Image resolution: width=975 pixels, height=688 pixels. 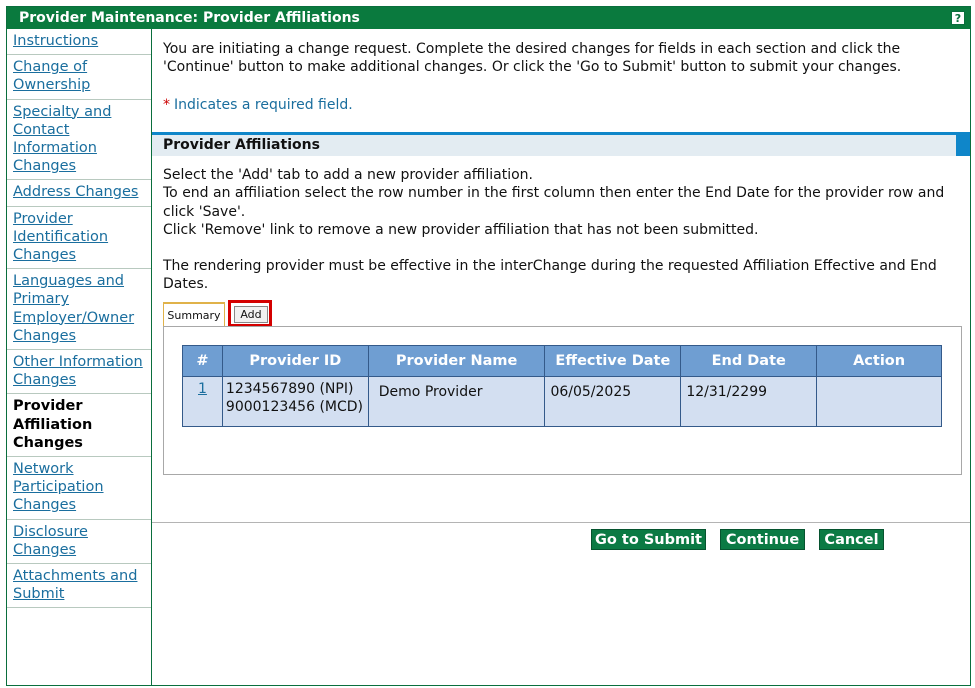 What do you see at coordinates (456, 361) in the screenshot?
I see `column-header-provider-name: Provider Name` at bounding box center [456, 361].